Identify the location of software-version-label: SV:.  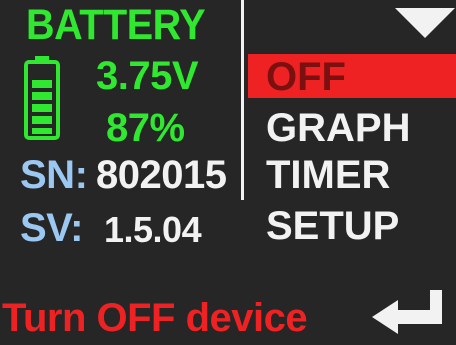
(51, 228).